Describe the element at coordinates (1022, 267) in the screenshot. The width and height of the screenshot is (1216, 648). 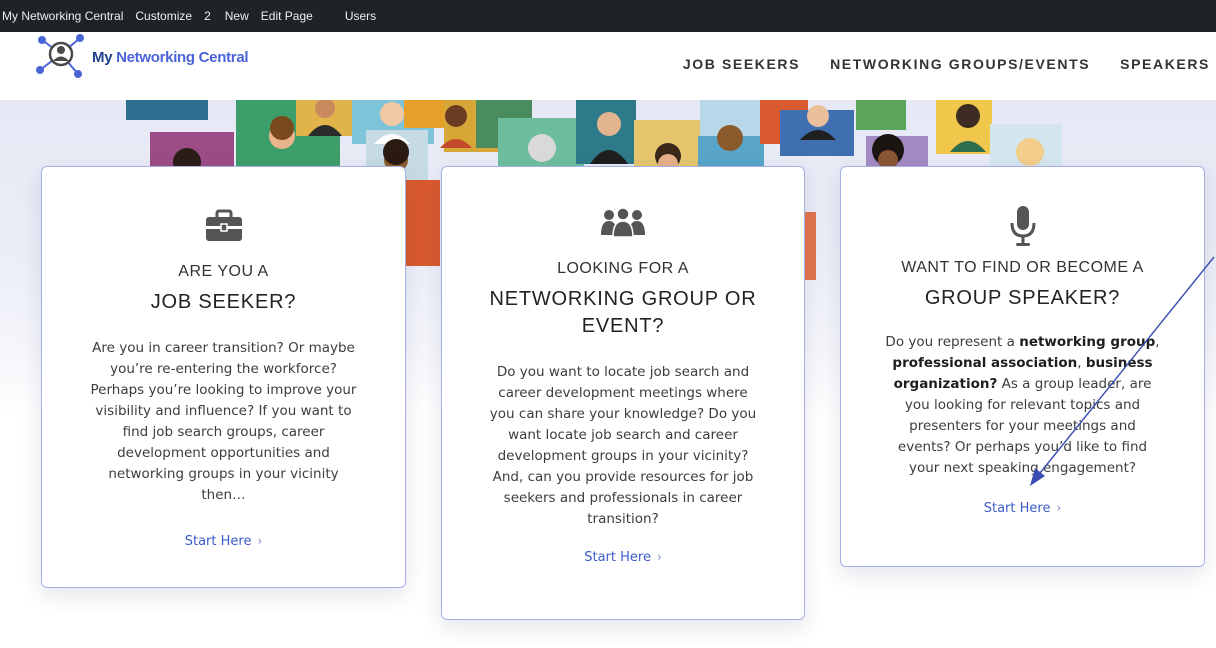
I see `group-speaker-kicker: WANT TO FIND OR BECOME A` at that location.